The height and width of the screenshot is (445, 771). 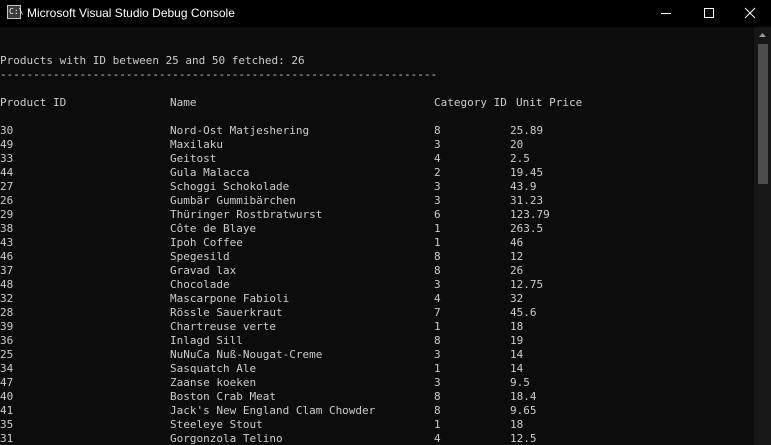 What do you see at coordinates (200, 284) in the screenshot?
I see `product-name-cell: Chocolade` at bounding box center [200, 284].